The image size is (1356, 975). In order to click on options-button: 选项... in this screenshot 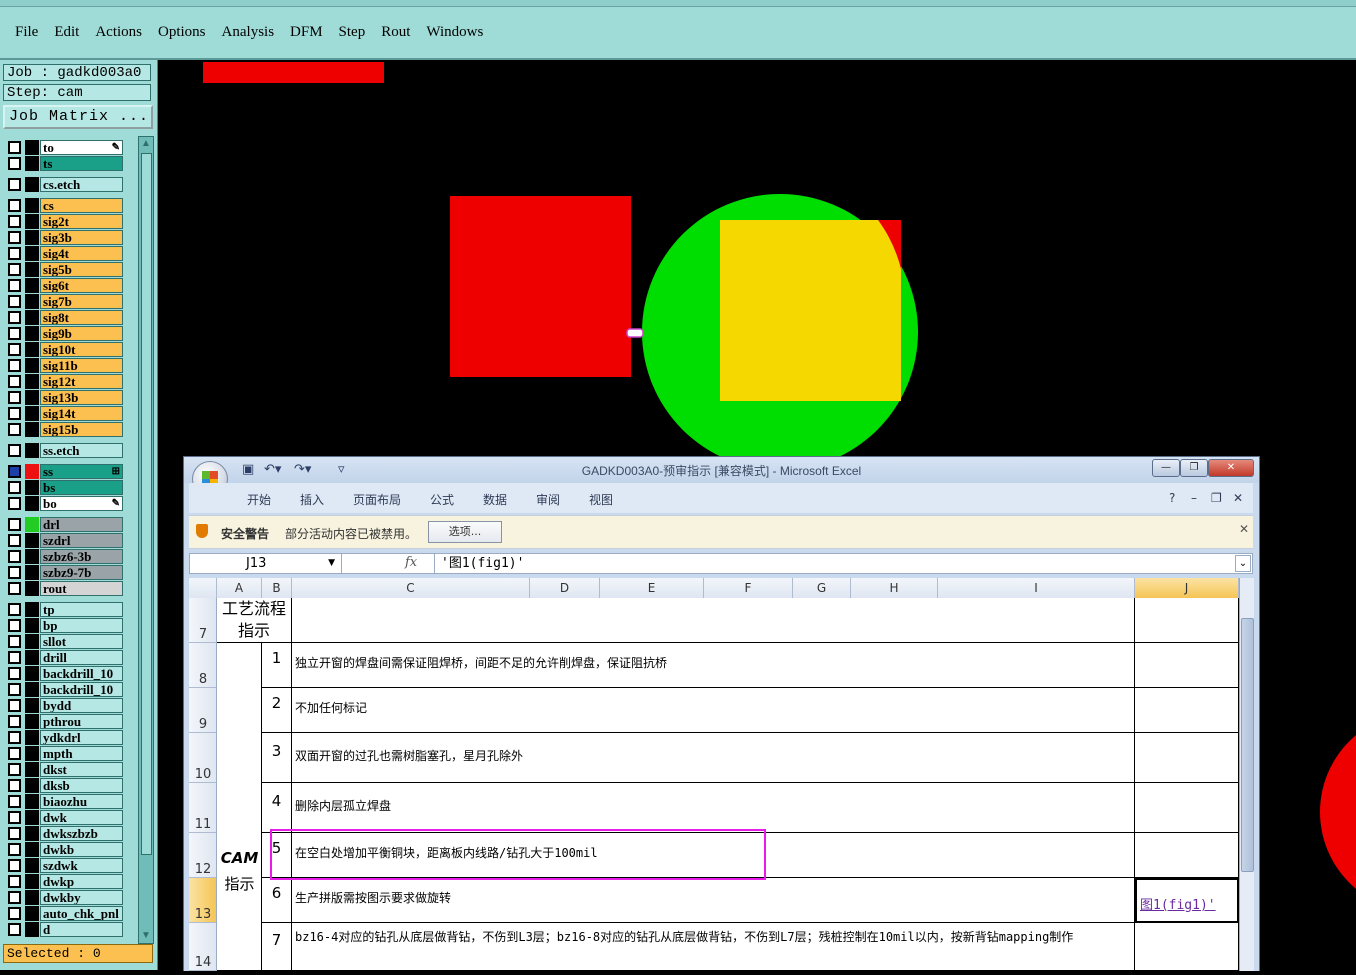, I will do `click(465, 532)`.